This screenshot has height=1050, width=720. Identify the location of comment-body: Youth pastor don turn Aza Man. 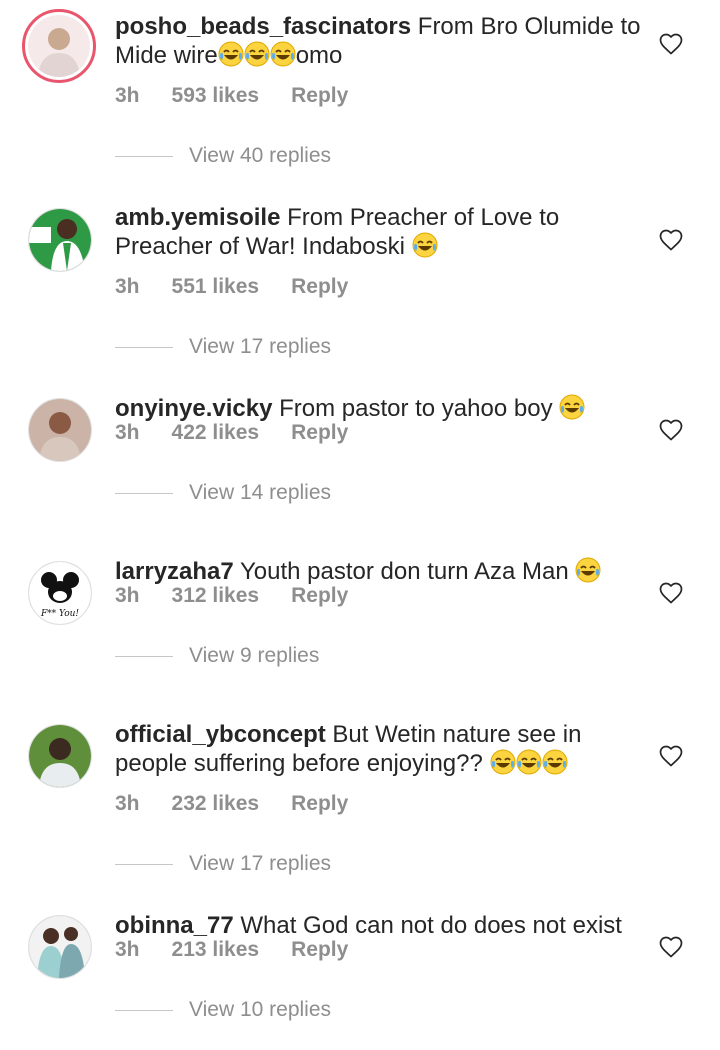
(404, 571).